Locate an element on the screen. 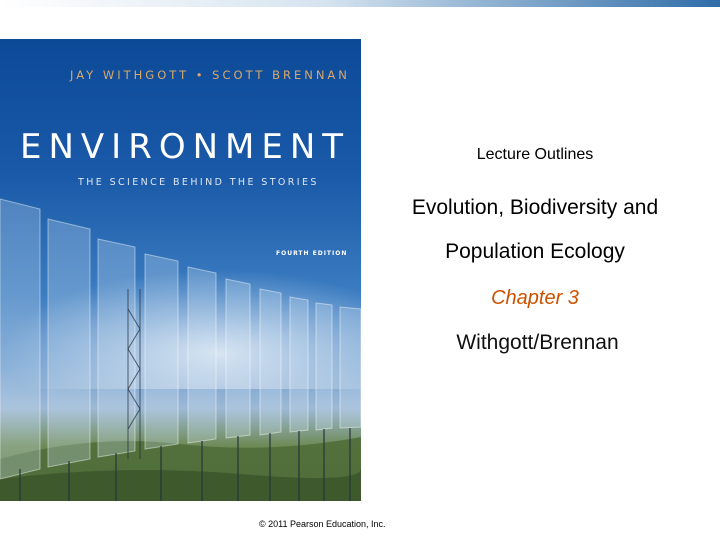 This screenshot has width=720, height=540. cover-subtitle-text: THE SCIENCE BEHIND THE STORIES is located at coordinates (198, 182).